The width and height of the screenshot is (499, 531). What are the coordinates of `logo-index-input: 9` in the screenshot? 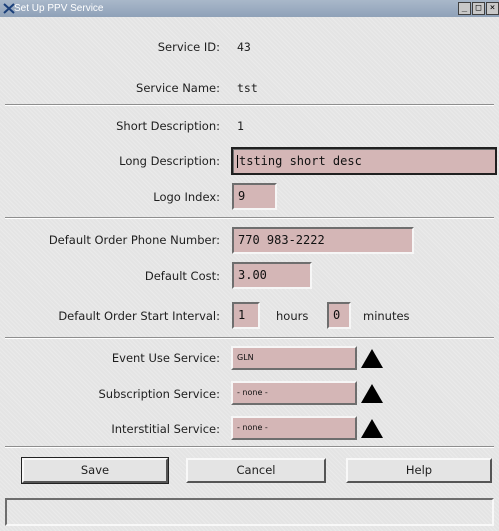 It's located at (254, 196).